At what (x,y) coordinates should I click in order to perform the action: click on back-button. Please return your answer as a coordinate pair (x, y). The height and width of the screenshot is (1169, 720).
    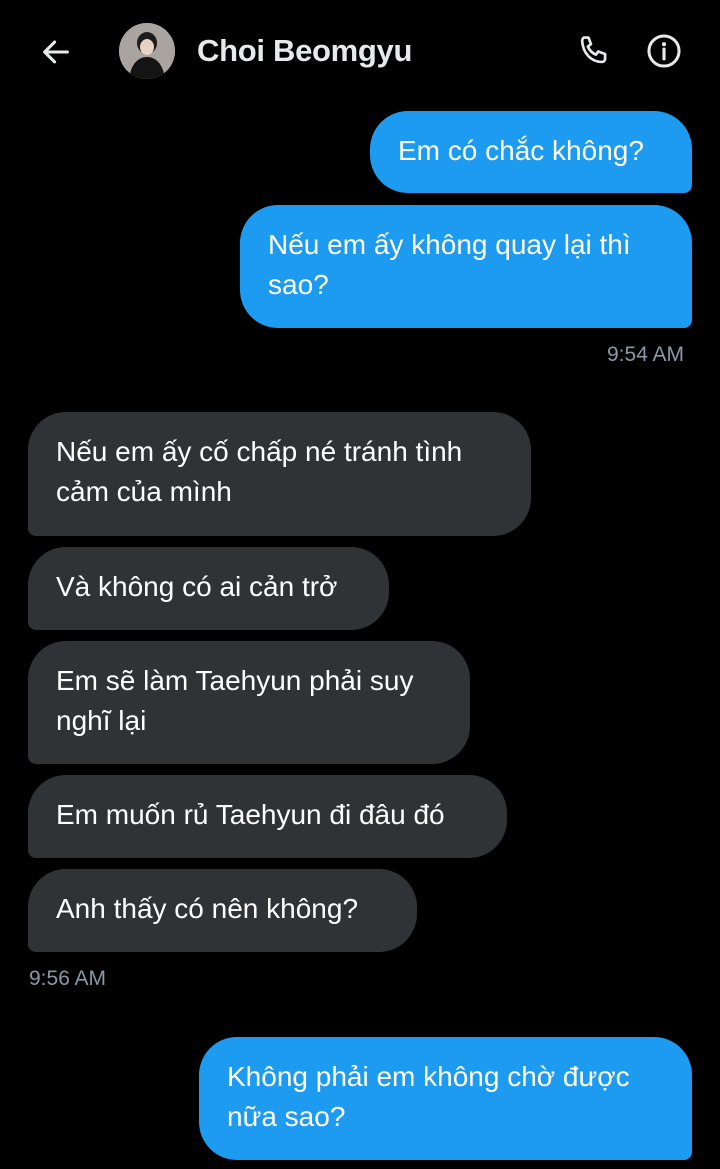
    Looking at the image, I should click on (56, 52).